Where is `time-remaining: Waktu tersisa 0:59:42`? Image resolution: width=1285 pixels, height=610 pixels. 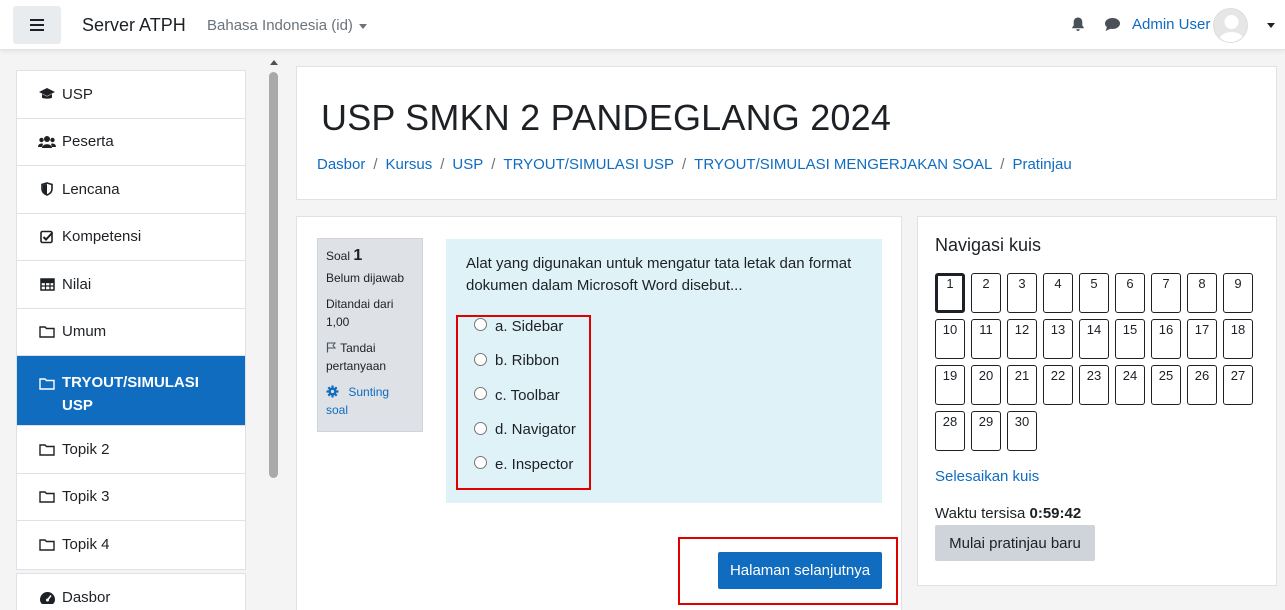 time-remaining: Waktu tersisa 0:59:42 is located at coordinates (1008, 513).